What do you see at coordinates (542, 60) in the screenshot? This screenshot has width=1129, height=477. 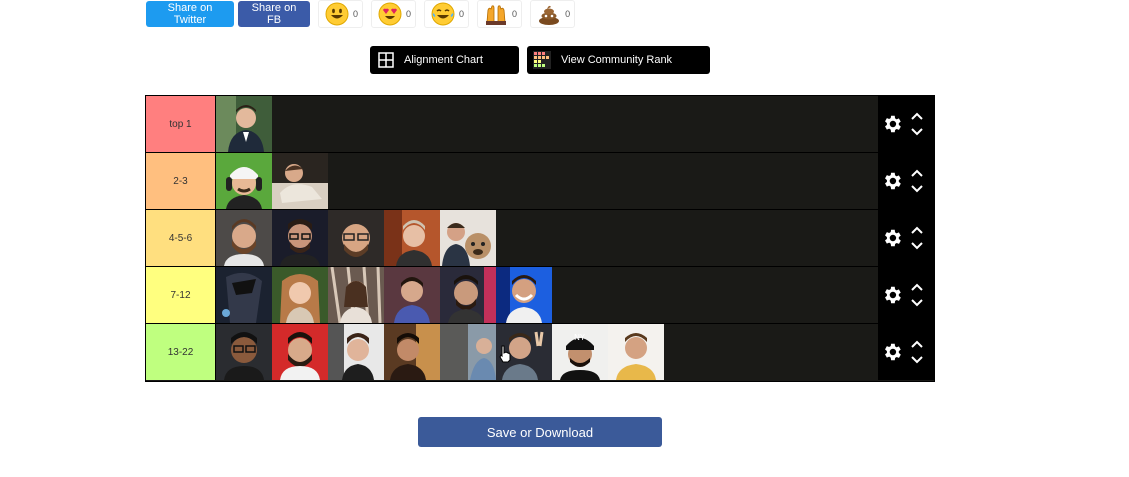 I see `tier-grid-icon` at bounding box center [542, 60].